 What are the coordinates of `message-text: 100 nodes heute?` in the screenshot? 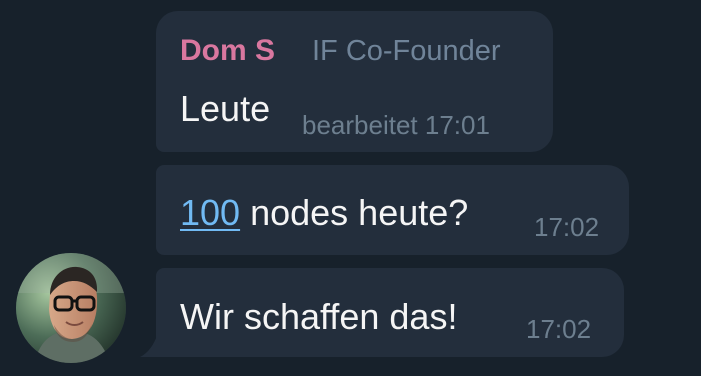 It's located at (324, 213).